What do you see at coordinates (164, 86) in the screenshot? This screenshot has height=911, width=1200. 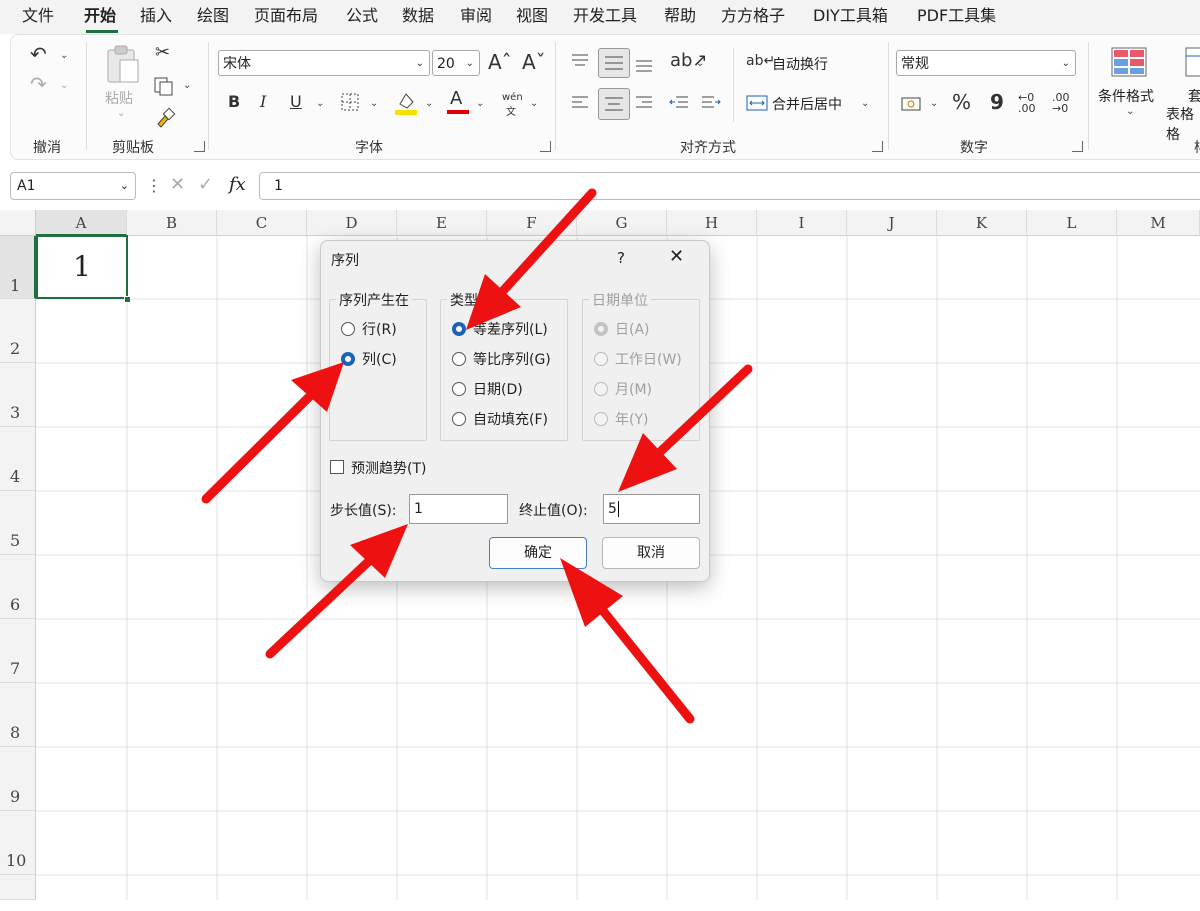 I see `copy-icon` at bounding box center [164, 86].